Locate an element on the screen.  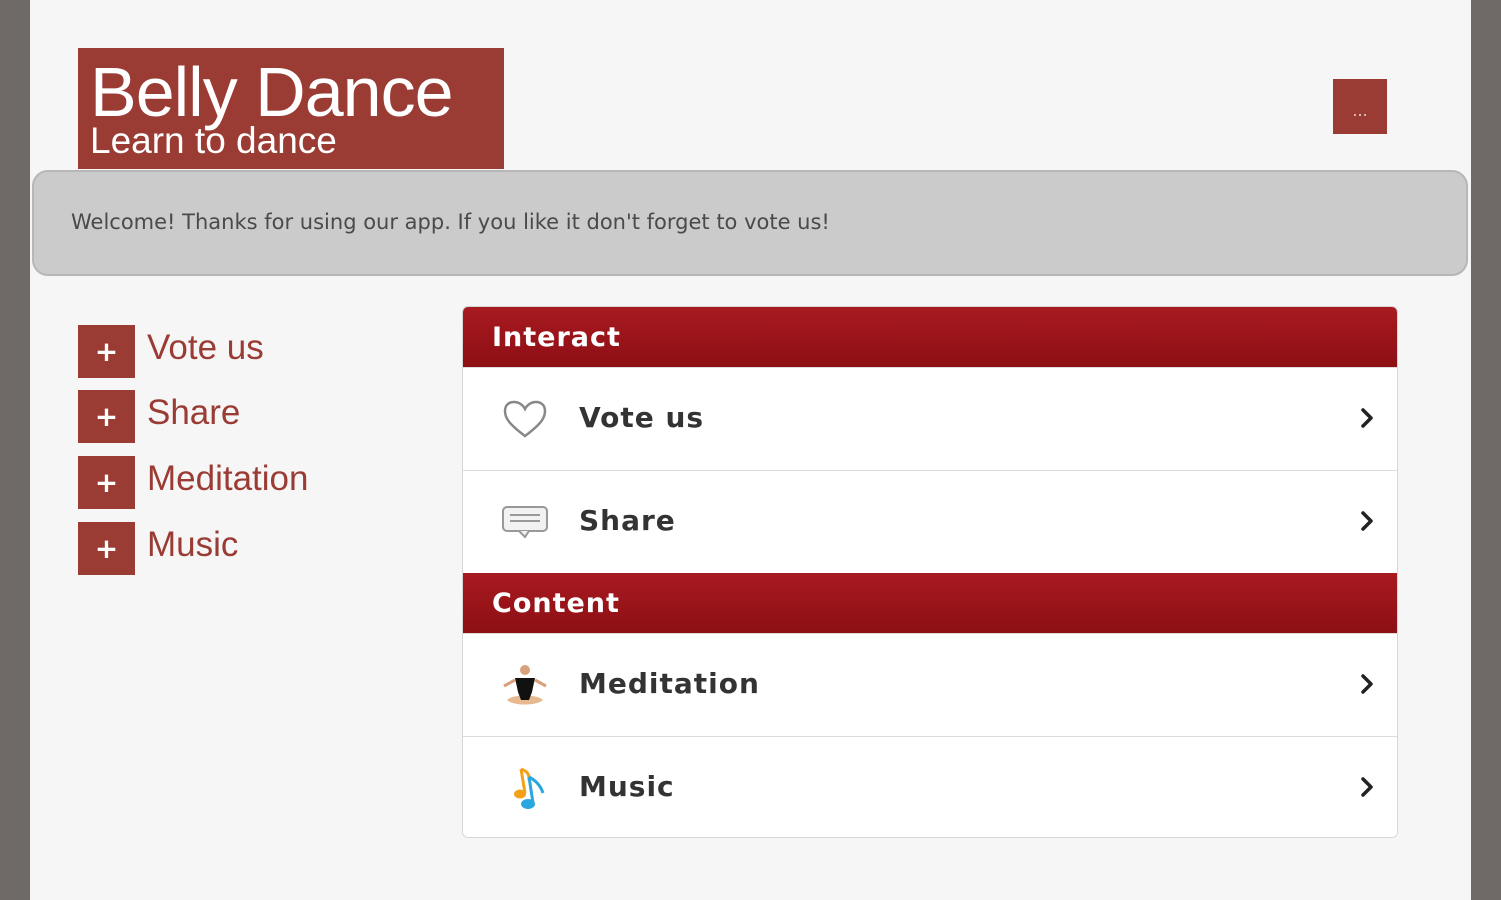
heart-icon is located at coordinates (525, 419).